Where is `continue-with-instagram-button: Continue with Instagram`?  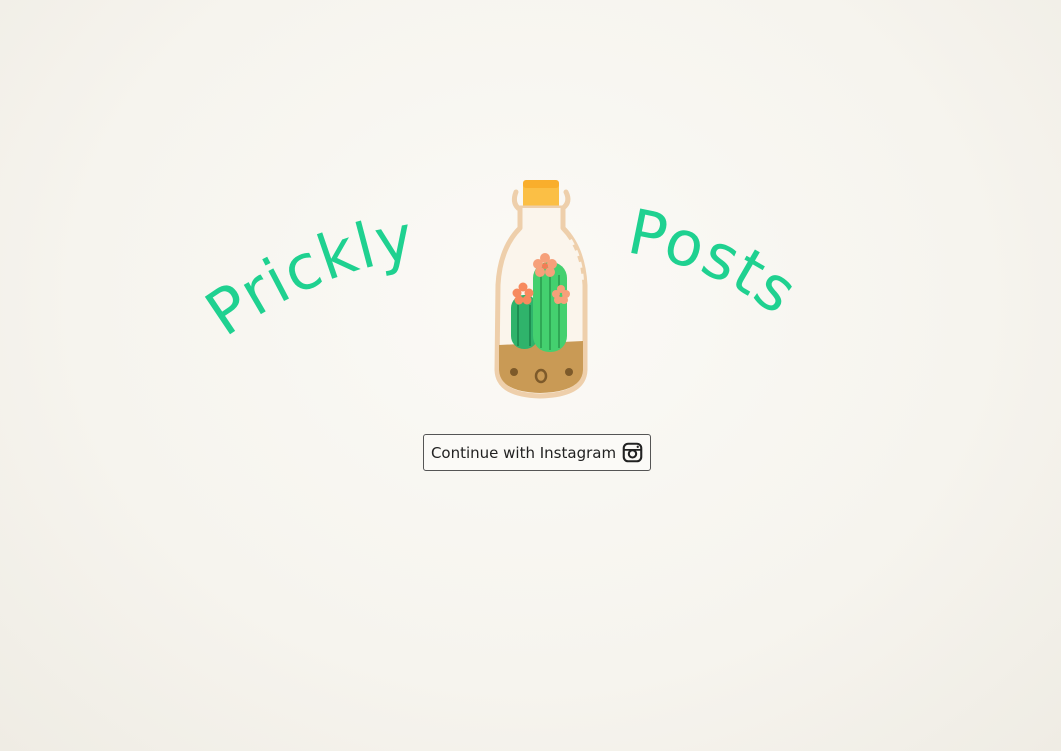 continue-with-instagram-button: Continue with Instagram is located at coordinates (537, 452).